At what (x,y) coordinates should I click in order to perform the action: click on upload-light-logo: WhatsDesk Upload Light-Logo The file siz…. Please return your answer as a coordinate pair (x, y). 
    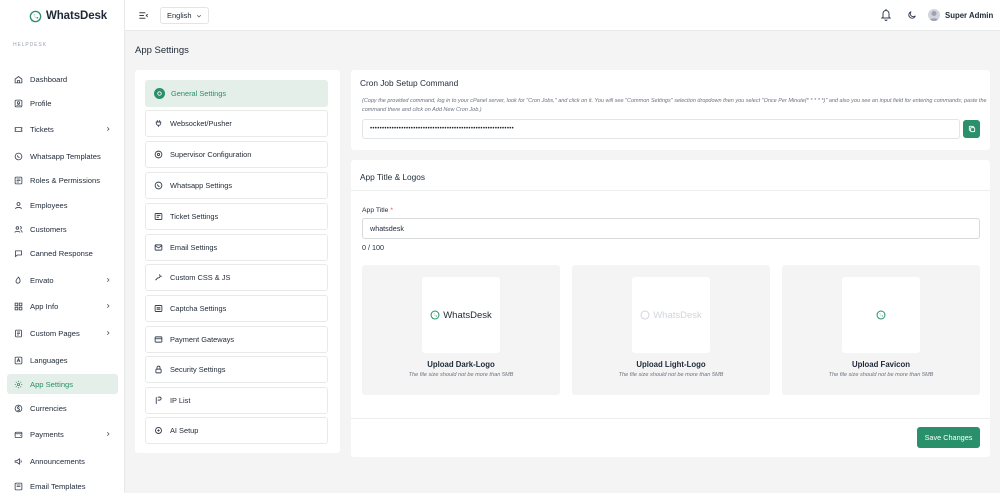
    Looking at the image, I should click on (671, 330).